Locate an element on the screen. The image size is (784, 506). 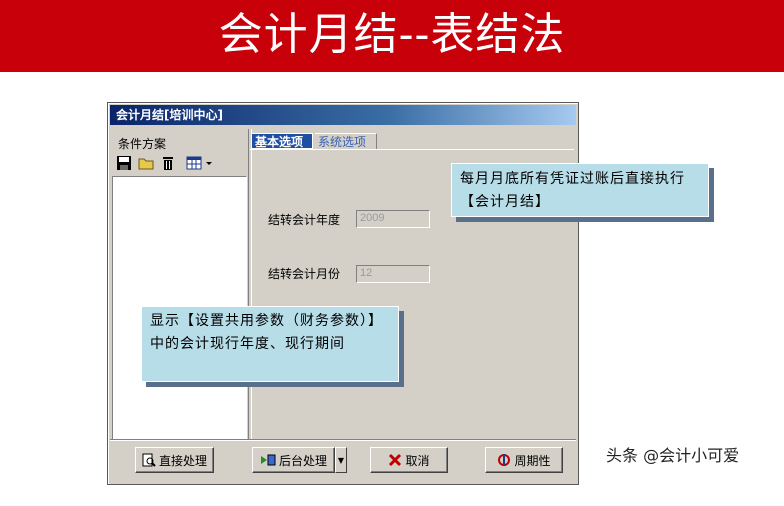
run-icon is located at coordinates (268, 460).